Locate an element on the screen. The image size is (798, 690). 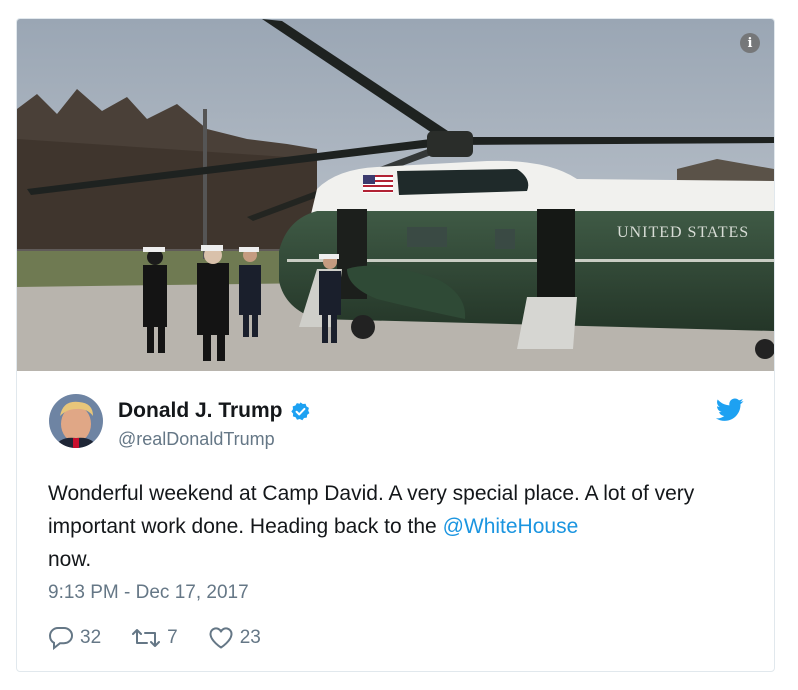
retweet-count: 7 is located at coordinates (172, 637).